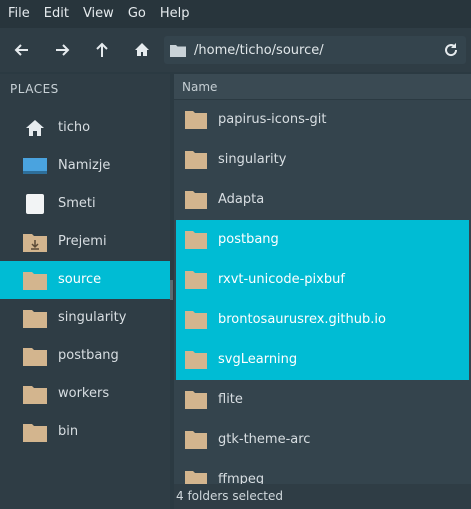 Image resolution: width=471 pixels, height=509 pixels. I want to click on arrow-left-icon, so click(21, 50).